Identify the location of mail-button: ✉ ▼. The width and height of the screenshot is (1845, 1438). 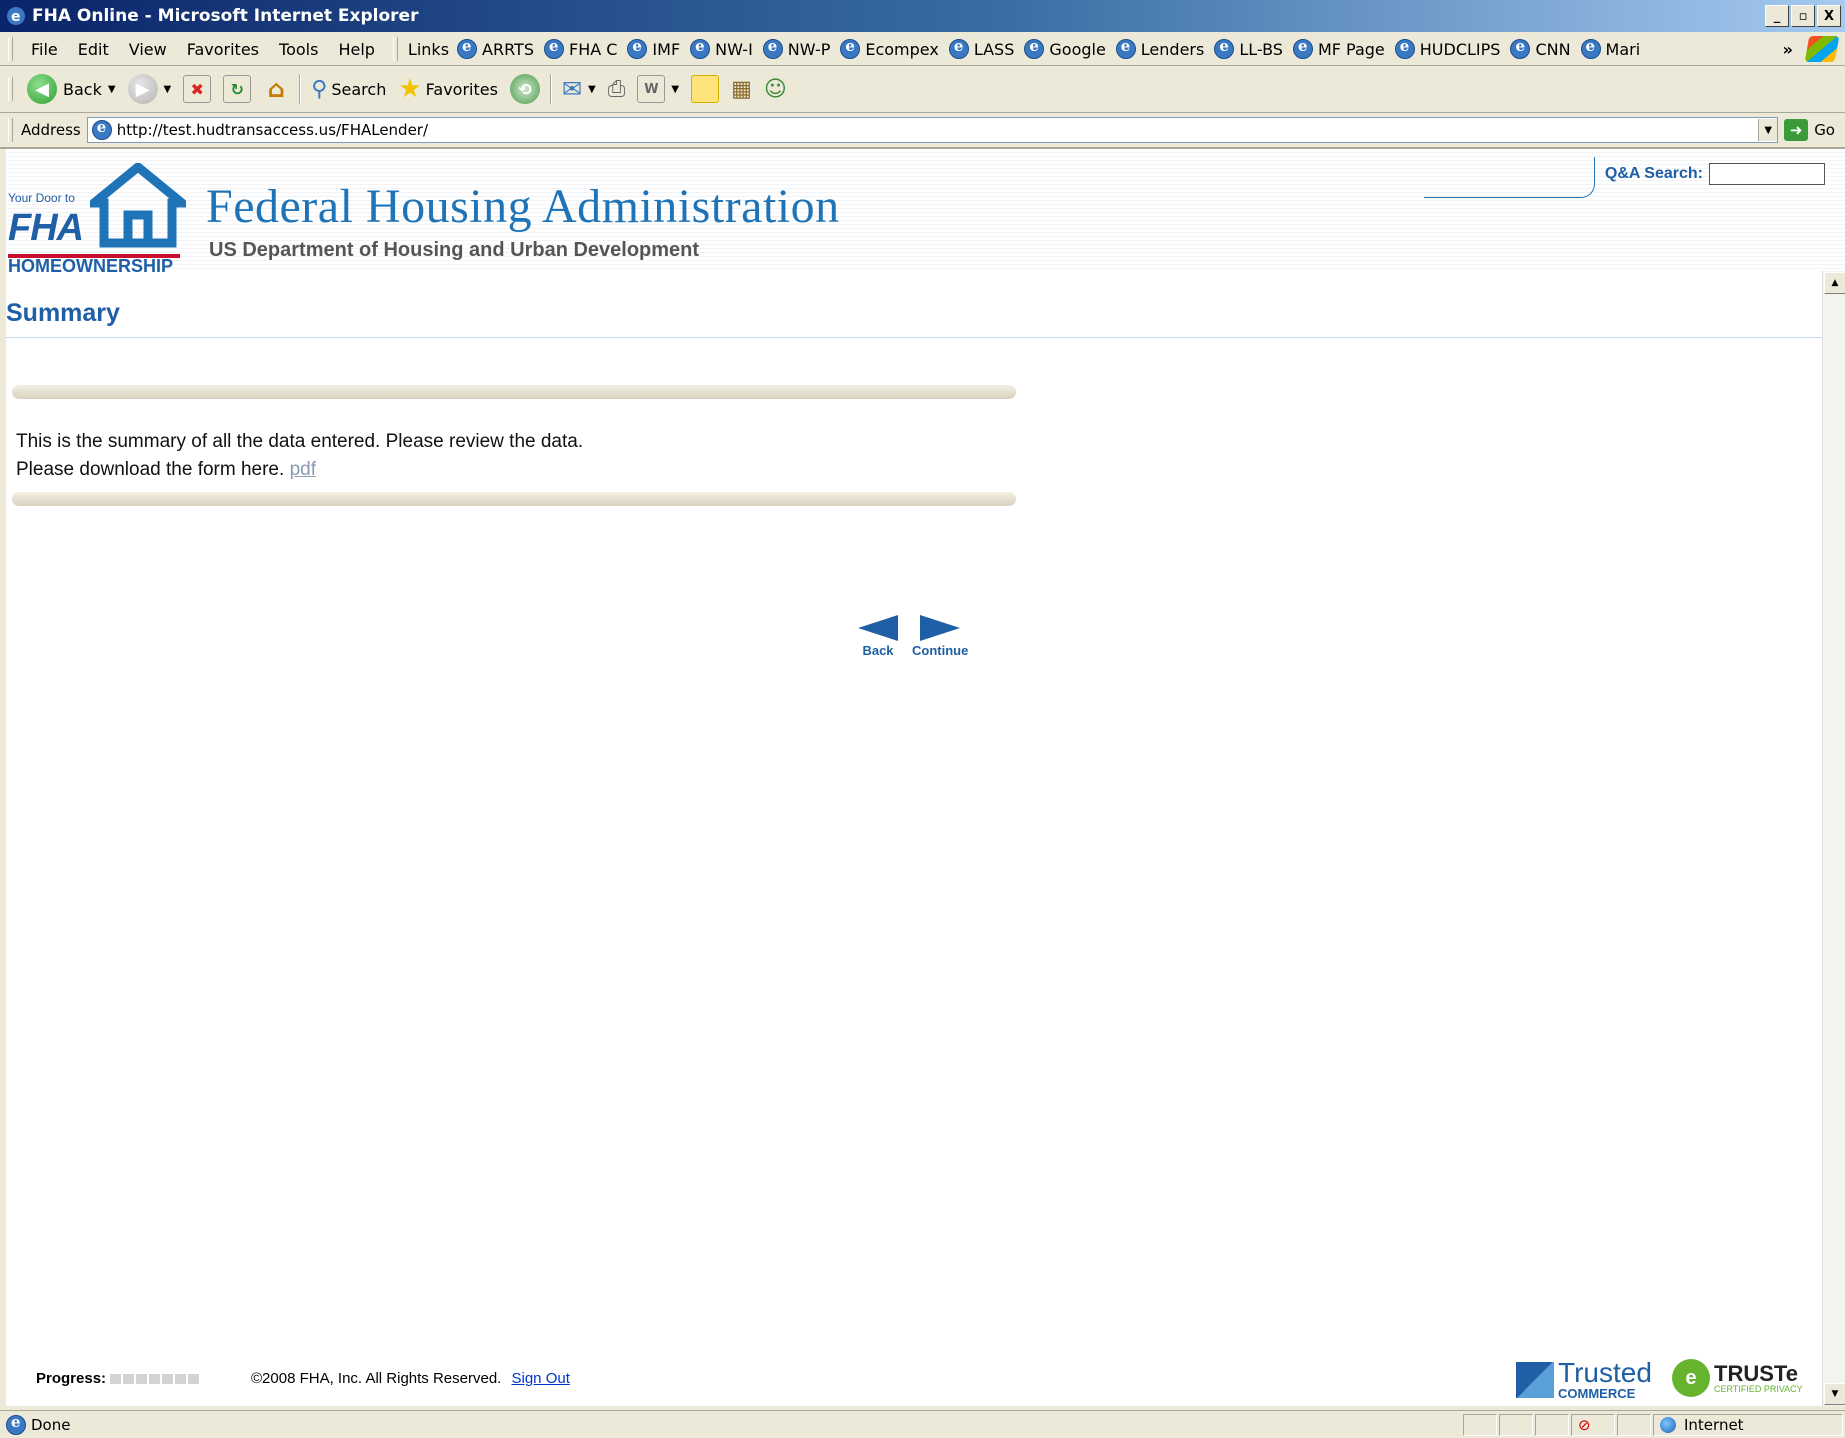
(579, 89).